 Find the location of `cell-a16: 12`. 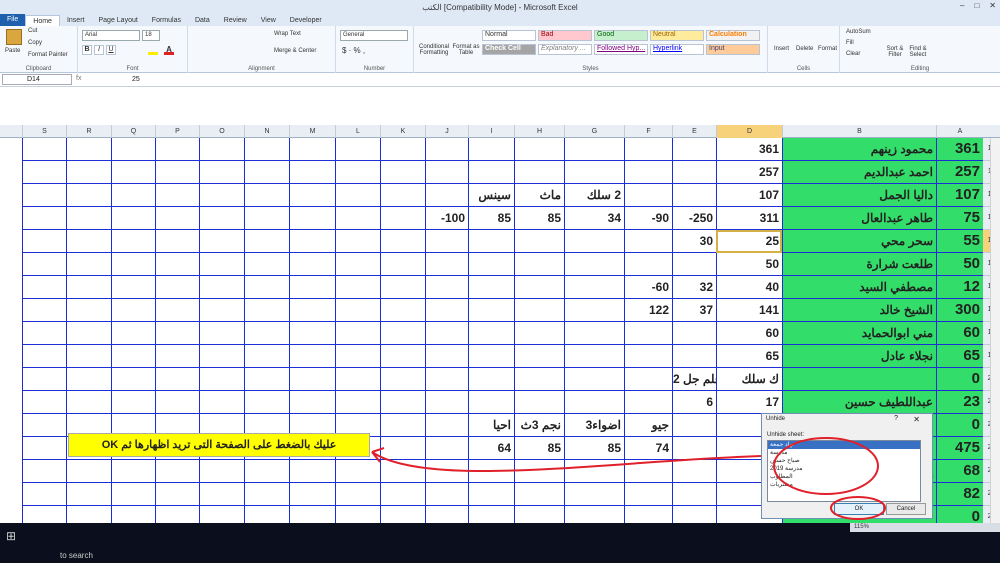

cell-a16: 12 is located at coordinates (959, 287).